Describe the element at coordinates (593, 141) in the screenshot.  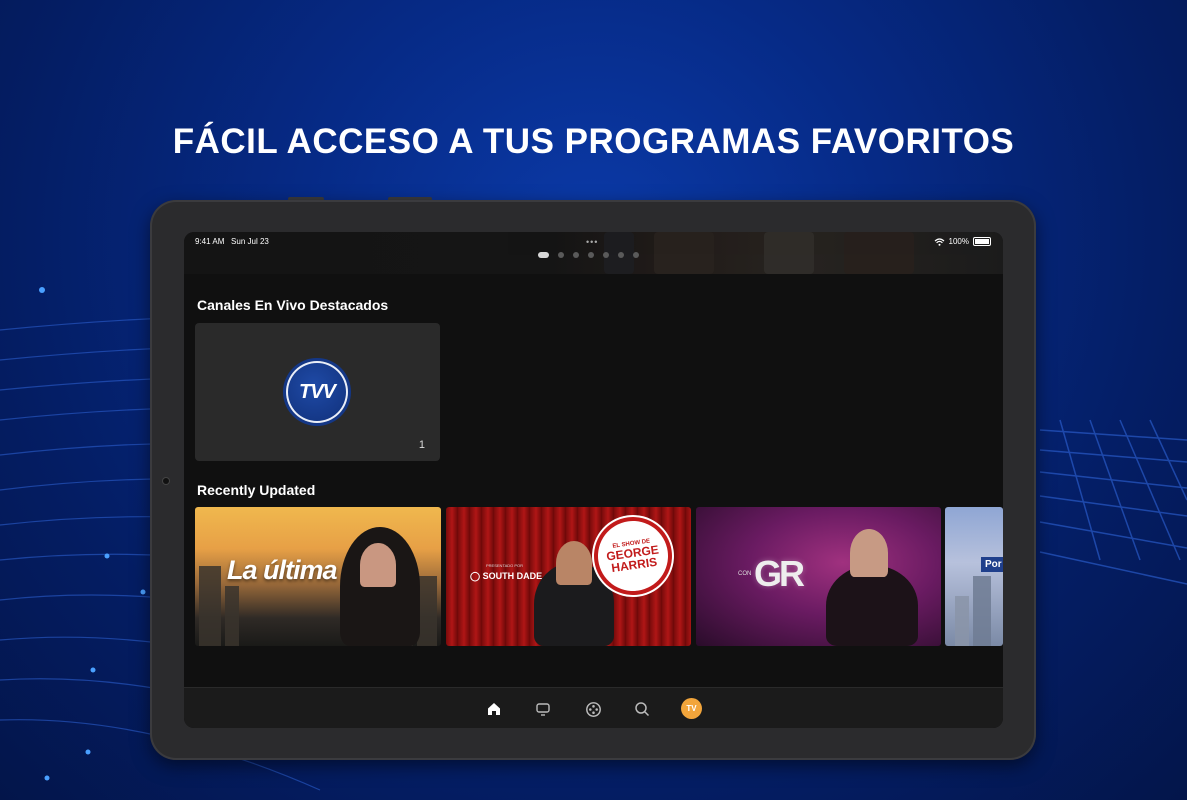
I see `headline: FÁCIL ACCESO A TUS PROGRAMAS FAVORITOS` at that location.